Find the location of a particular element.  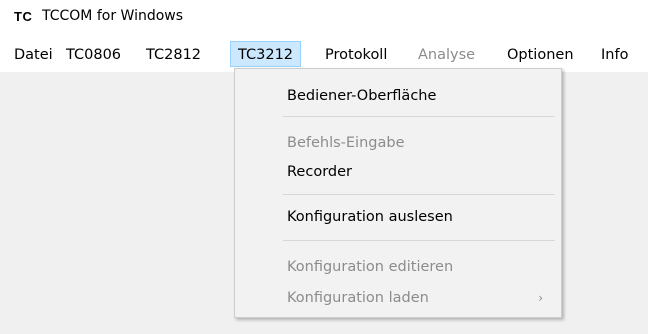

menu-tc2812: TC2812 is located at coordinates (173, 55).